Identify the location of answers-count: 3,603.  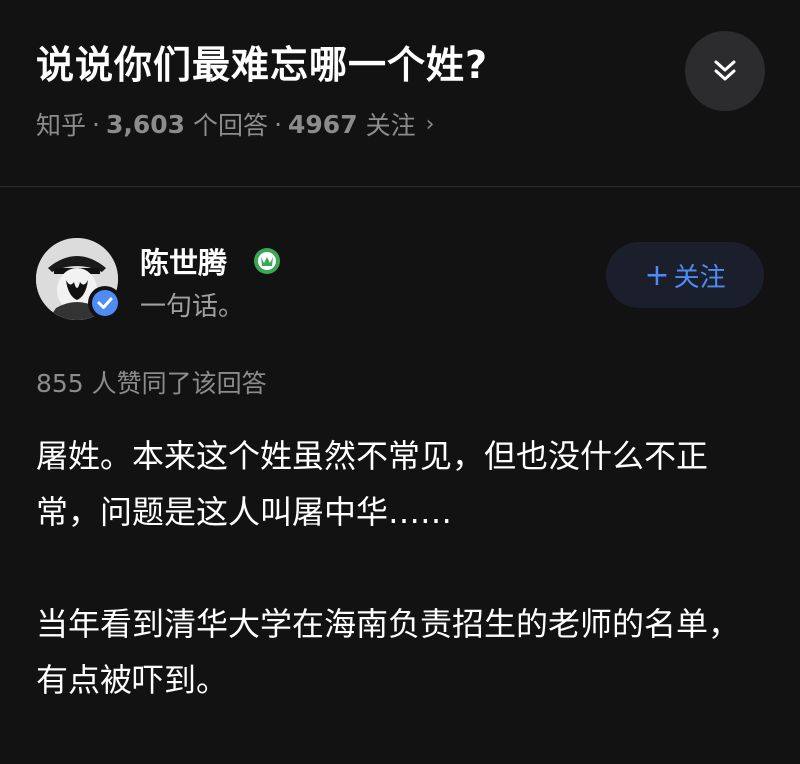
(145, 124).